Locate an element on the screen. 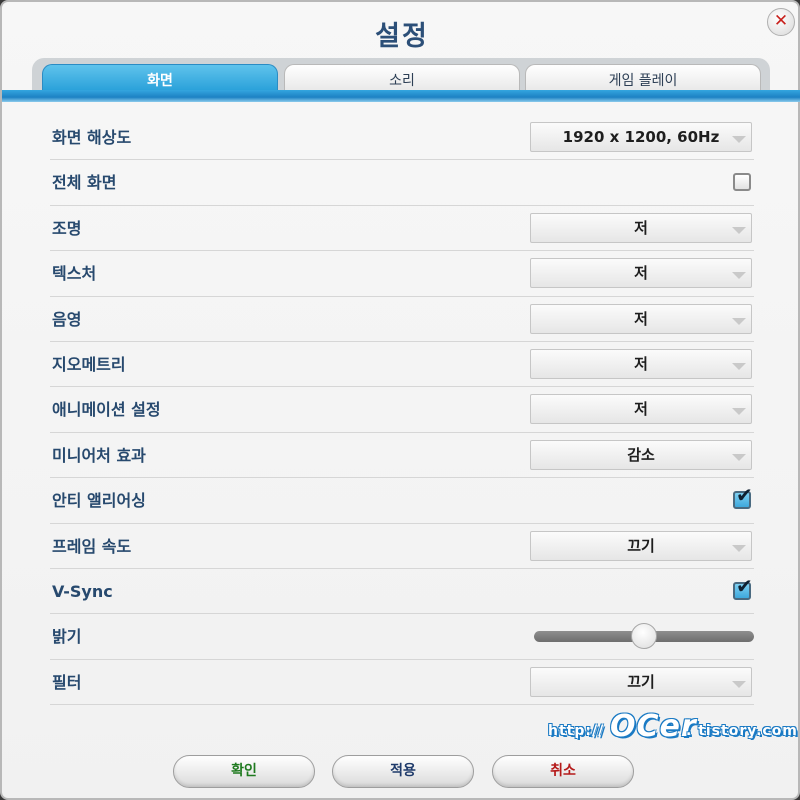 This screenshot has height=800, width=800. setting-label: 지오메트리 is located at coordinates (89, 364).